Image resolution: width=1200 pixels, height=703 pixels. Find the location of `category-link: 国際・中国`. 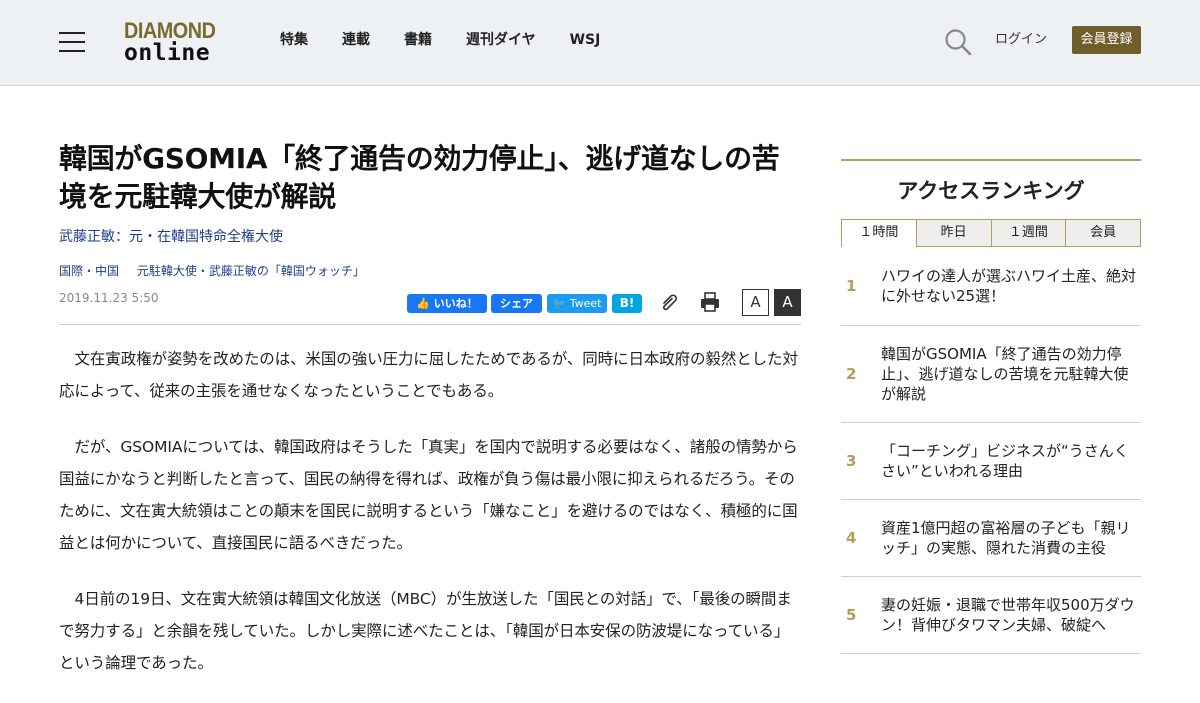

category-link: 国際・中国 is located at coordinates (89, 271).